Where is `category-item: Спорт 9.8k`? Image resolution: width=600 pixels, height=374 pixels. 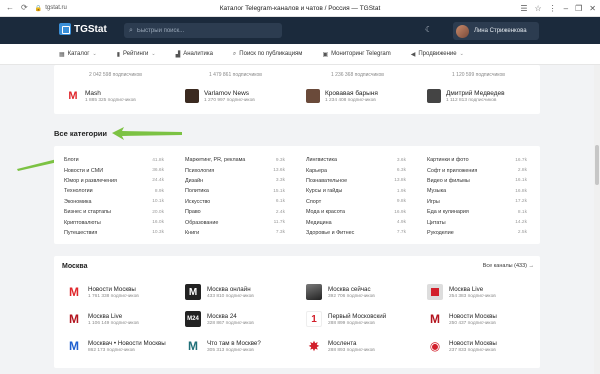 category-item: Спорт 9.8k is located at coordinates (356, 202).